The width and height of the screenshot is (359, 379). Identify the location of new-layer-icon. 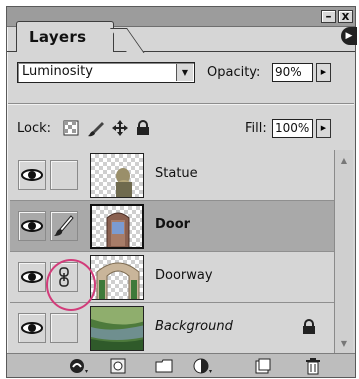
(263, 368).